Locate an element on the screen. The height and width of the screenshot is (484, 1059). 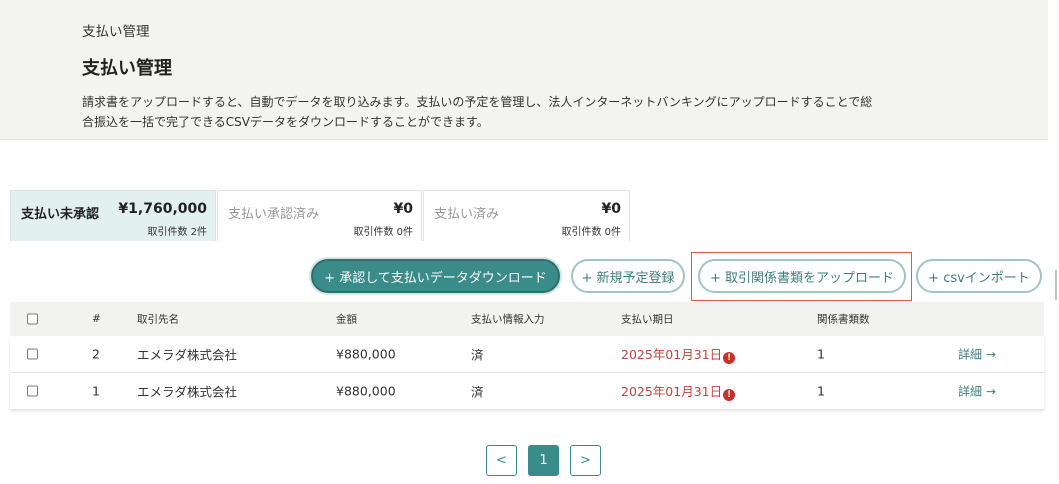
upload-documents-button: + 取引関係書類をアップロード is located at coordinates (802, 276).